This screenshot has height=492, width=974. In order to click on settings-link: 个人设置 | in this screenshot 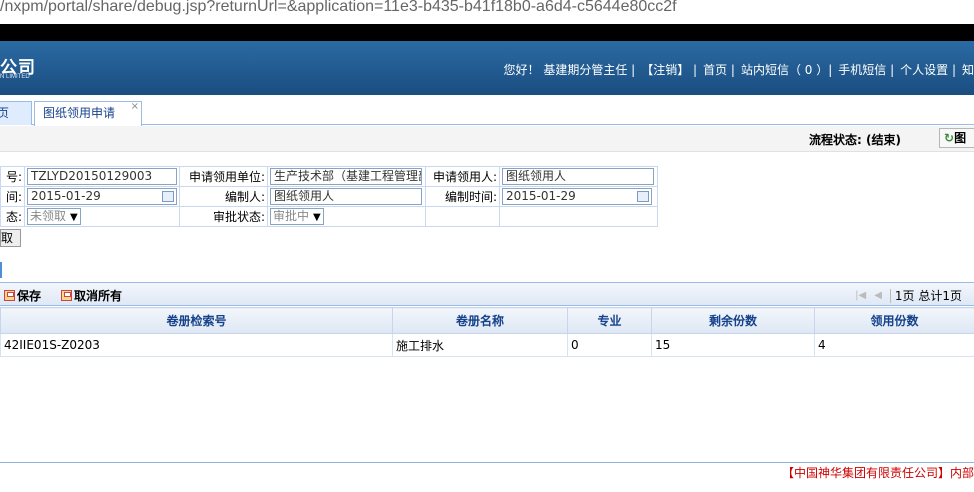, I will do `click(928, 69)`.